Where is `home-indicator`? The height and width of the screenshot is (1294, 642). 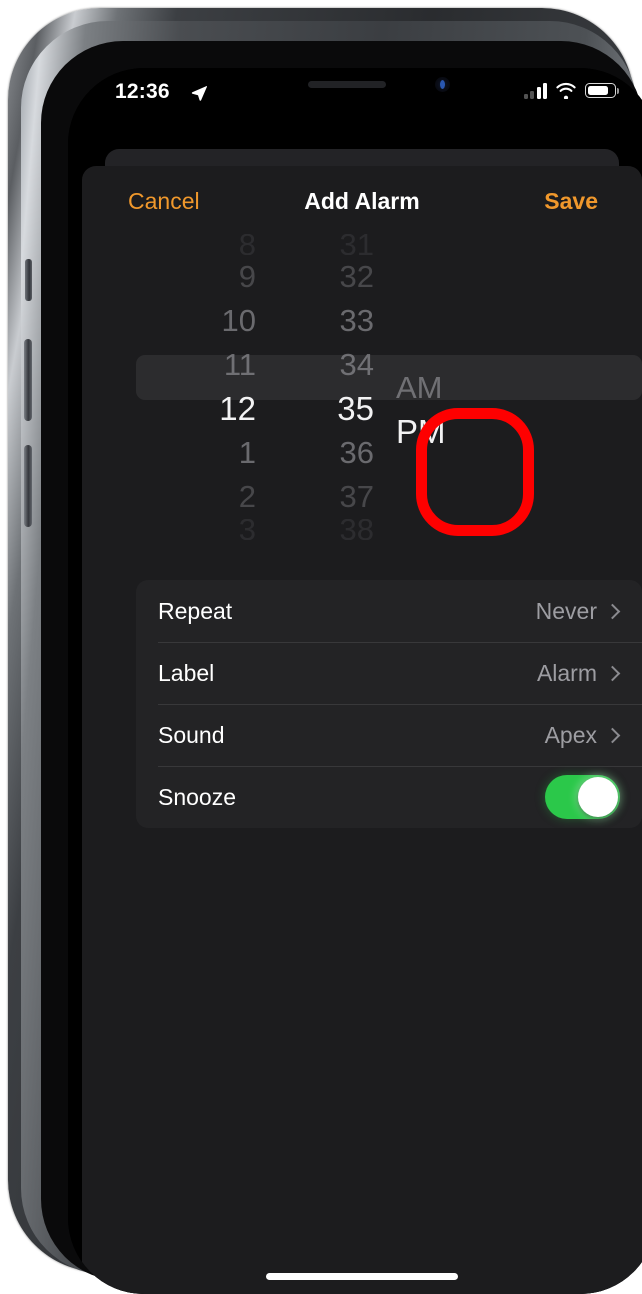 home-indicator is located at coordinates (362, 1276).